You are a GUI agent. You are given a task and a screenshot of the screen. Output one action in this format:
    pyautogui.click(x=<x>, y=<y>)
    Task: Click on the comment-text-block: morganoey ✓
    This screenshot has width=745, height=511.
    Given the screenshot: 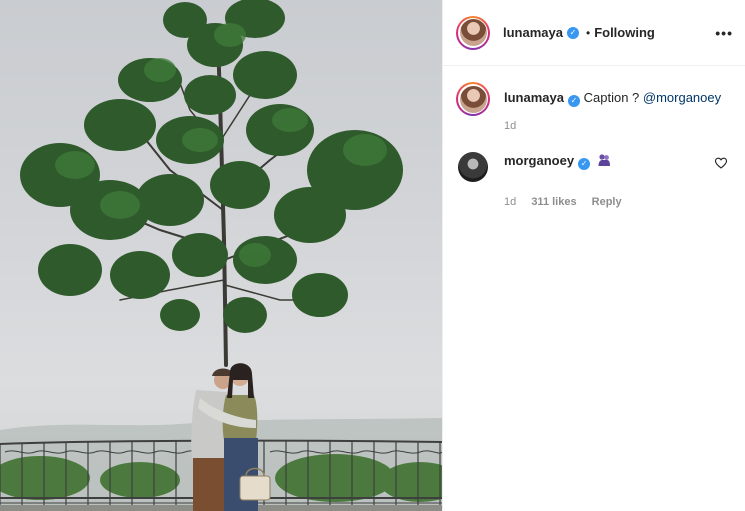 What is the action you would take?
    pyautogui.click(x=557, y=161)
    